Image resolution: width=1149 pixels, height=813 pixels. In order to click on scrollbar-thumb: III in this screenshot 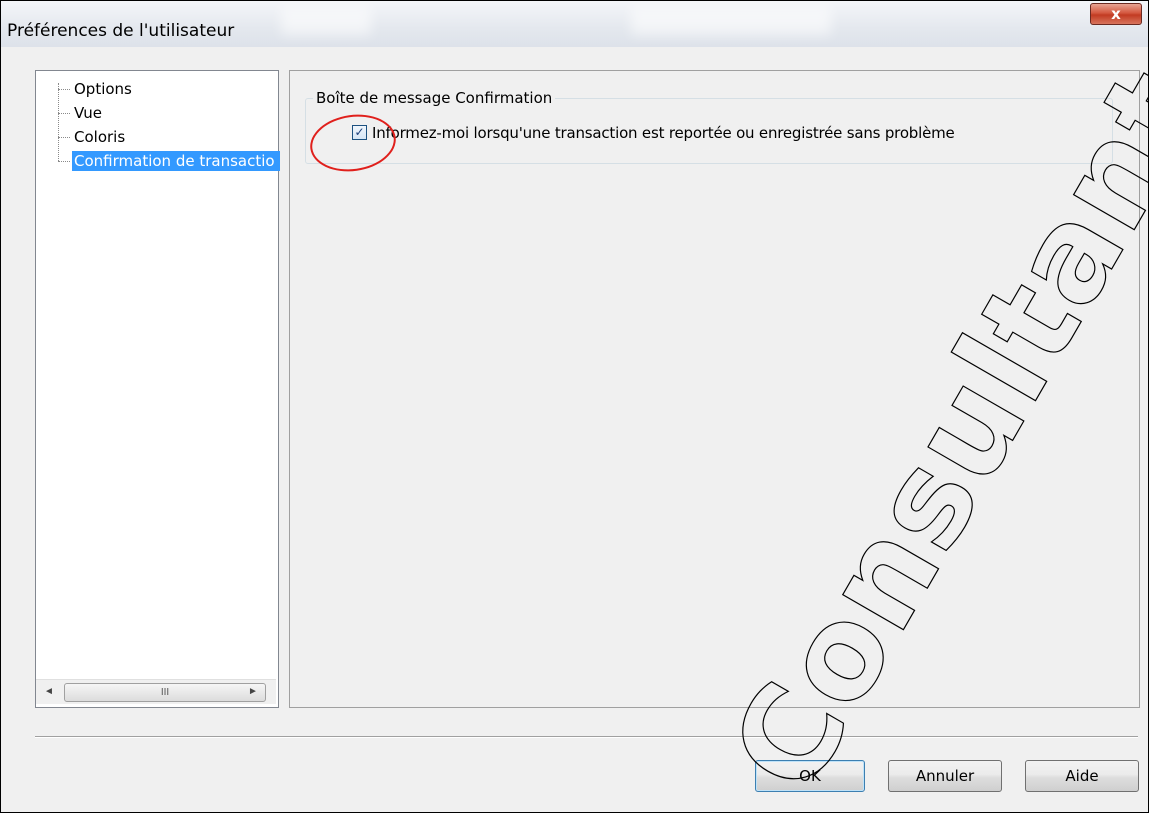, I will do `click(165, 692)`.